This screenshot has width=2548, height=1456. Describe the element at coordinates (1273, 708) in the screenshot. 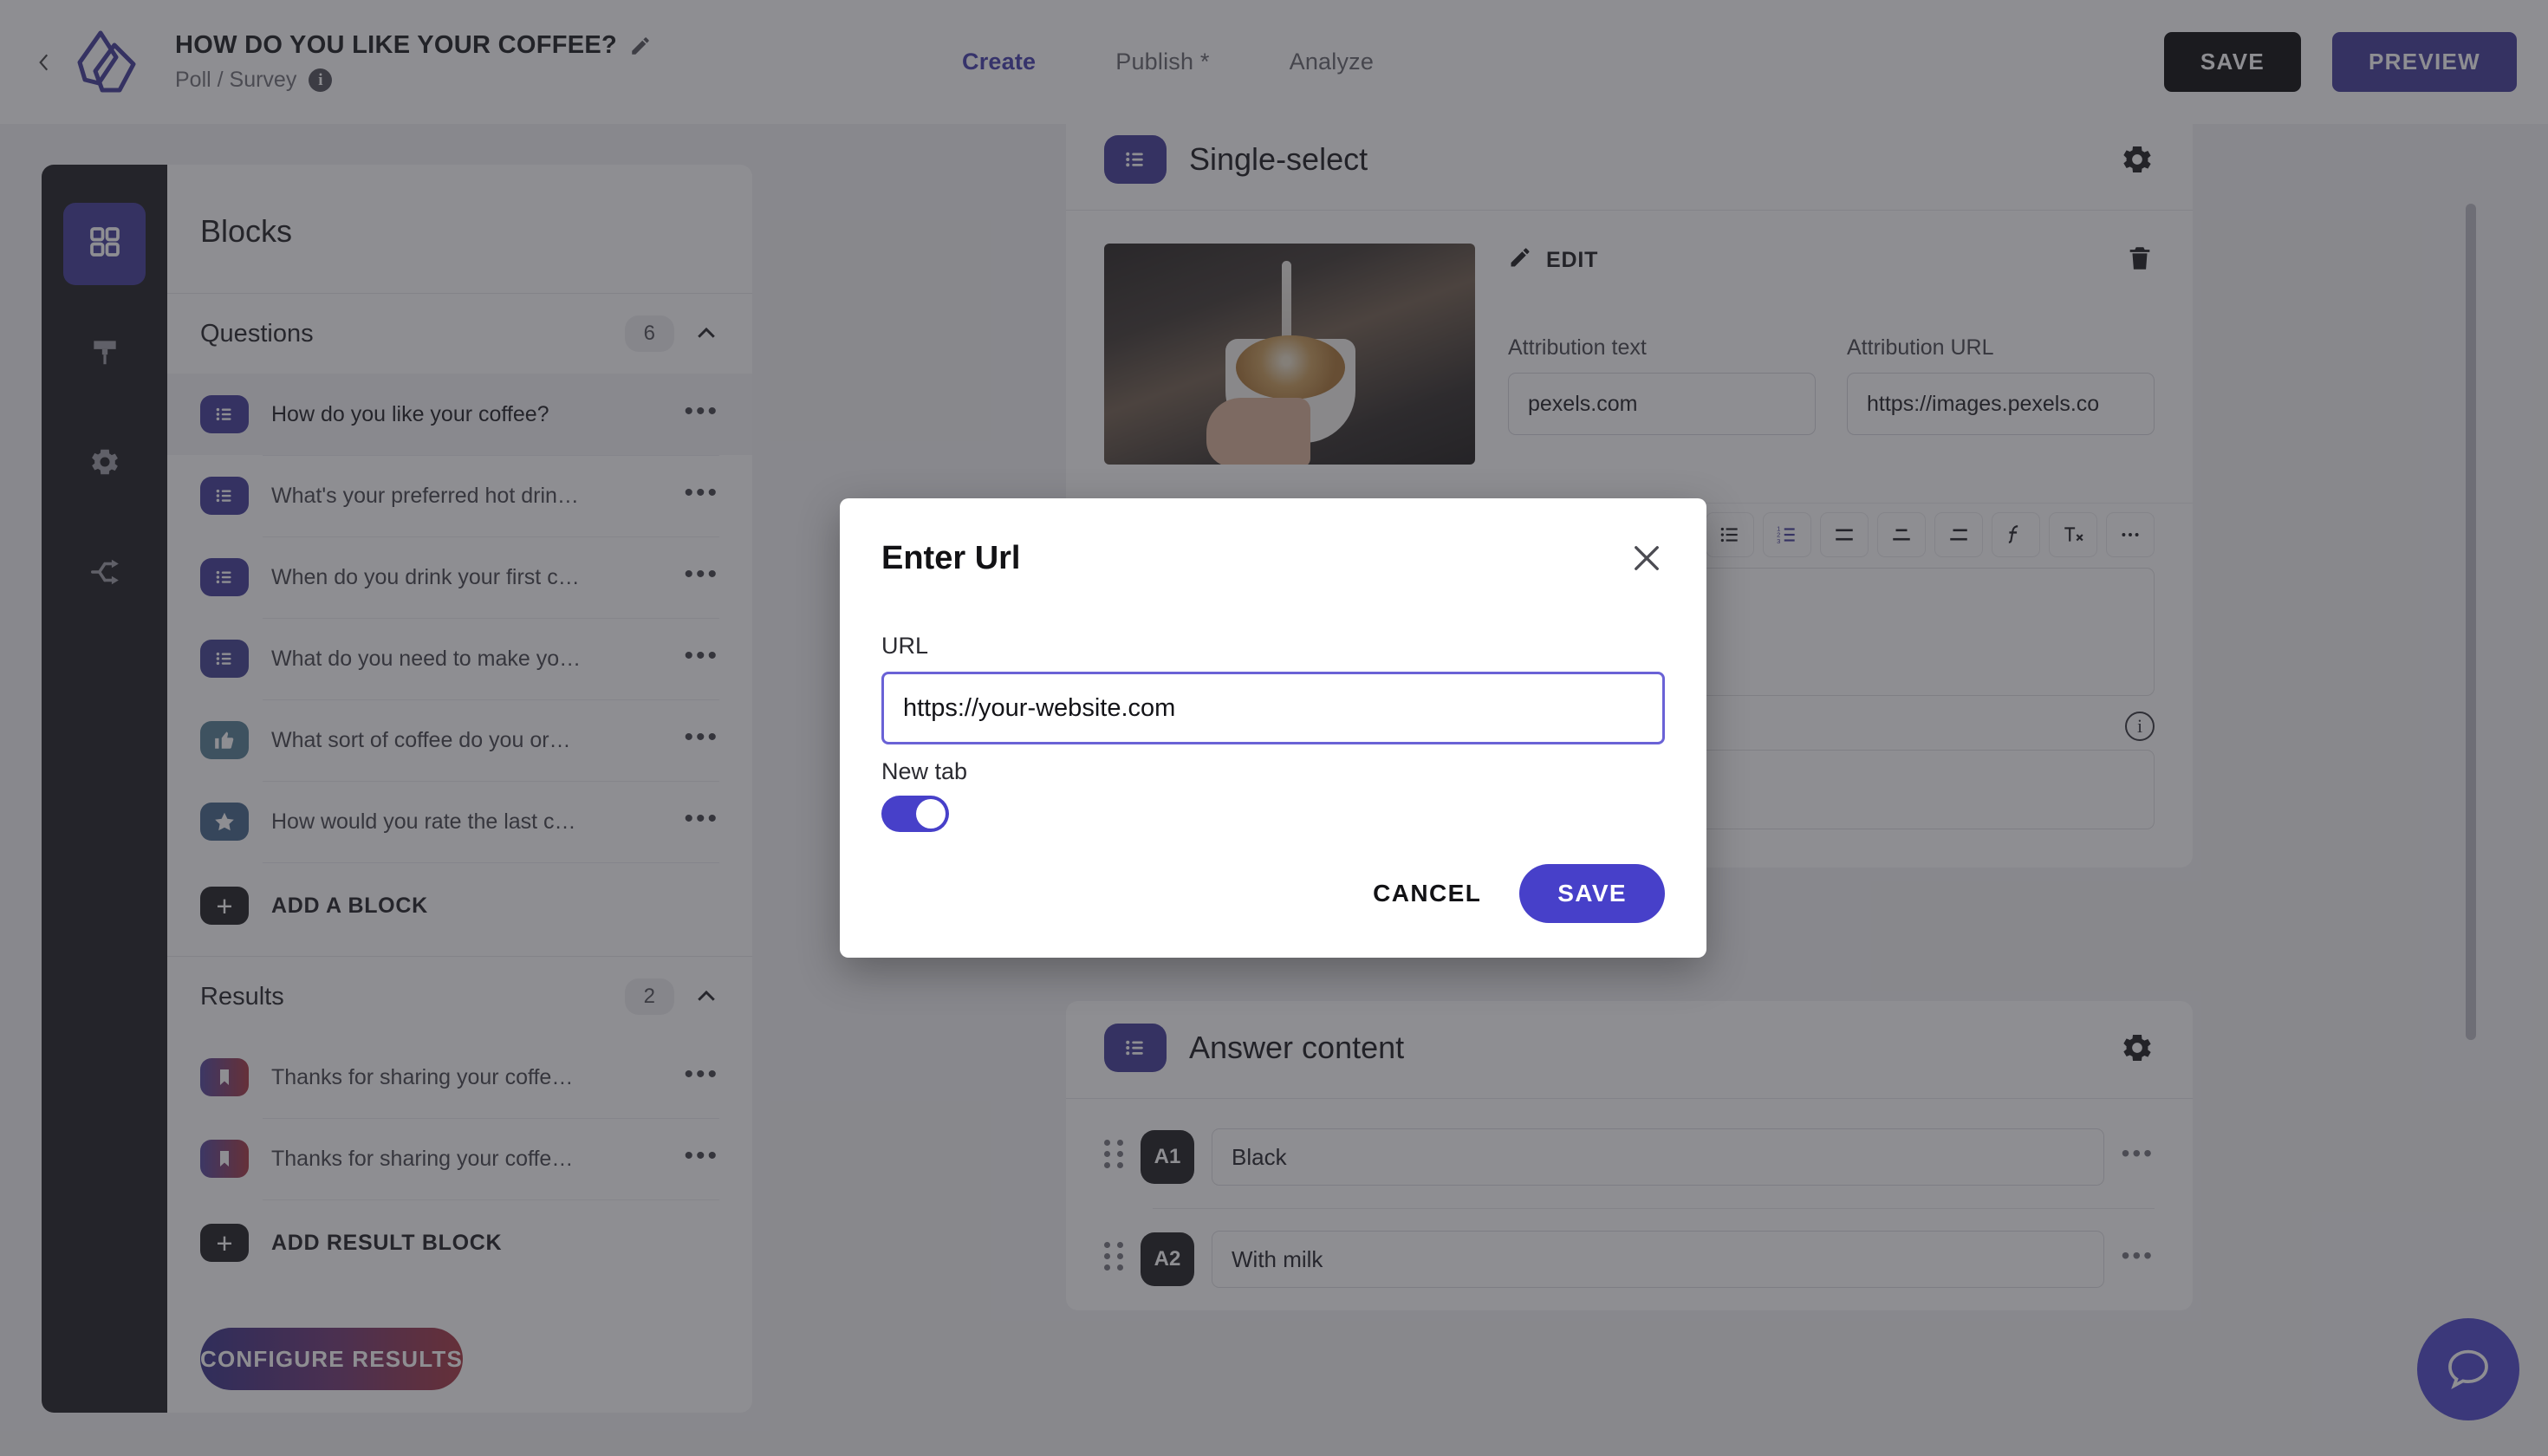

I see `url-input` at that location.